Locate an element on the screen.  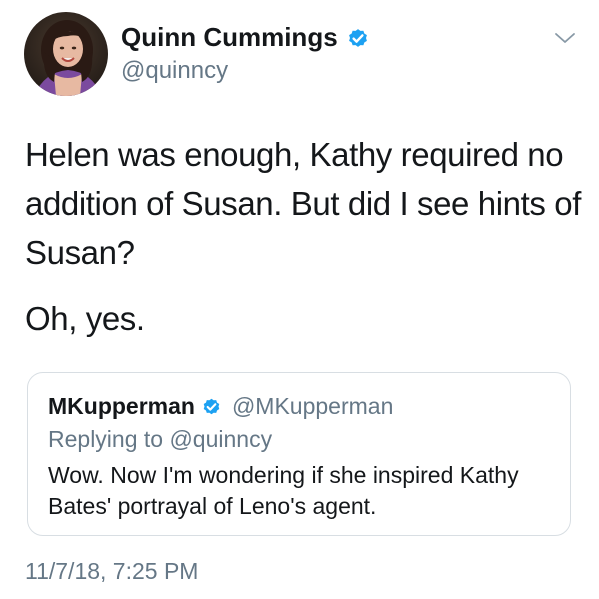
avatar is located at coordinates (66, 54).